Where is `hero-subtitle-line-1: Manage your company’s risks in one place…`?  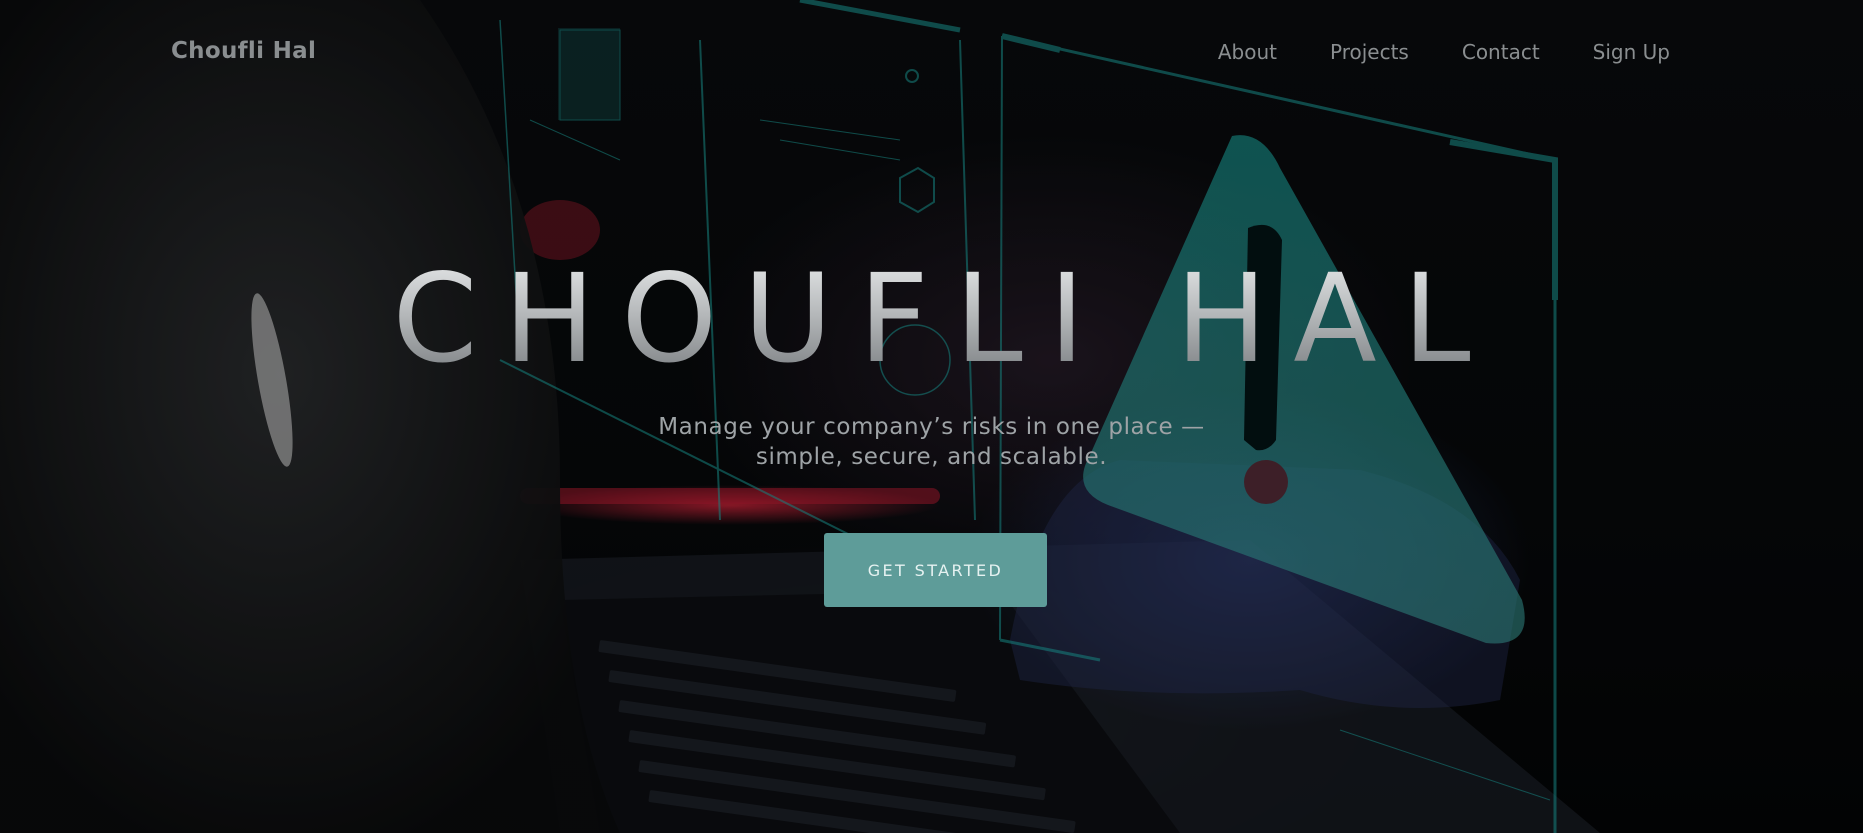
hero-subtitle-line-1: Manage your company’s risks in one place… is located at coordinates (931, 427).